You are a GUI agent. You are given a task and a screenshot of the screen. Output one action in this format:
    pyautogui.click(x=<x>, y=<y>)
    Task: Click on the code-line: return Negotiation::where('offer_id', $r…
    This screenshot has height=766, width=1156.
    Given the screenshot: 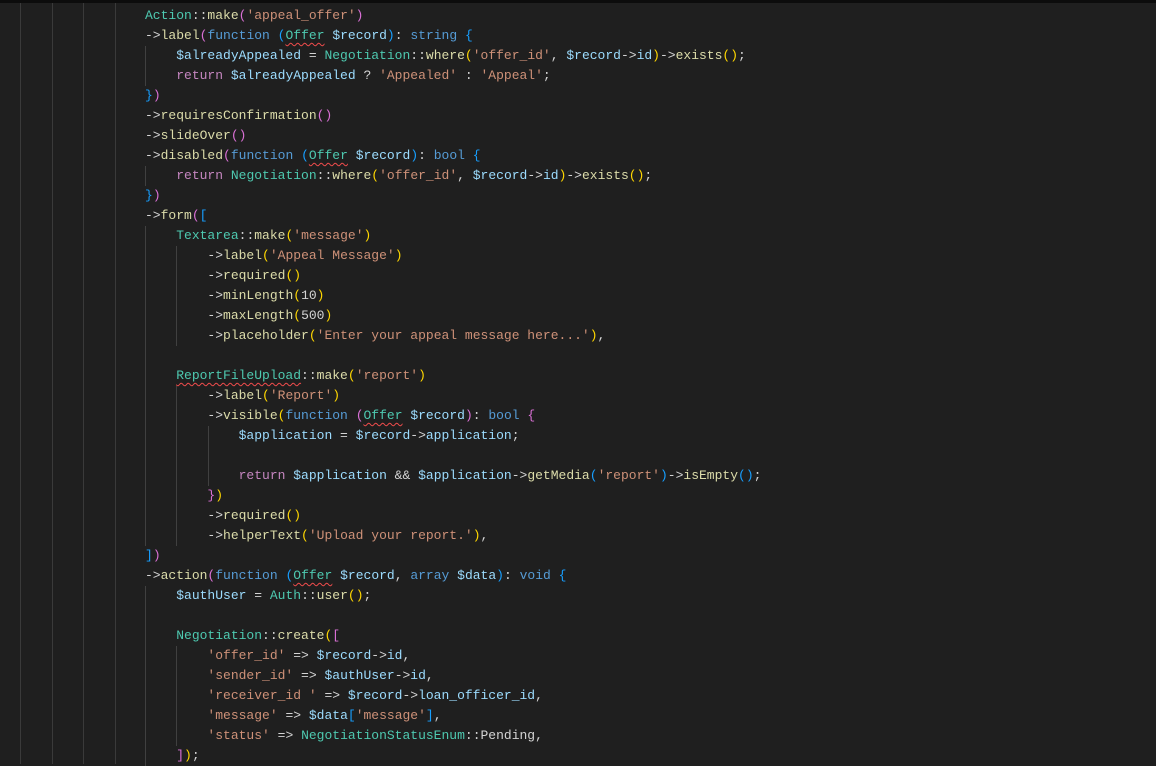 What is the action you would take?
    pyautogui.click(x=650, y=176)
    